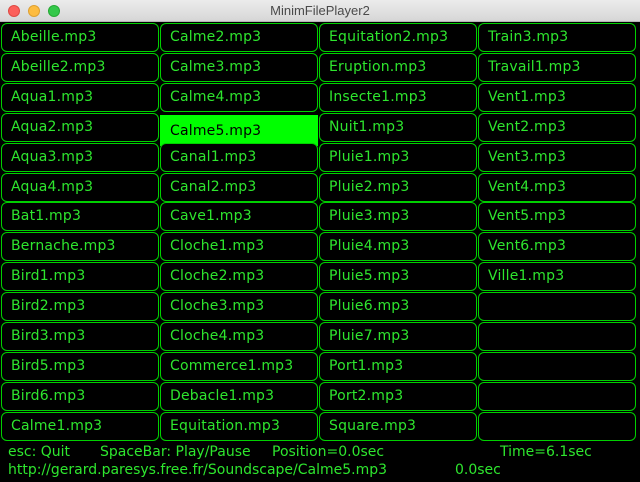 The width and height of the screenshot is (640, 482). I want to click on file-button: Bird3.mp3, so click(80, 336).